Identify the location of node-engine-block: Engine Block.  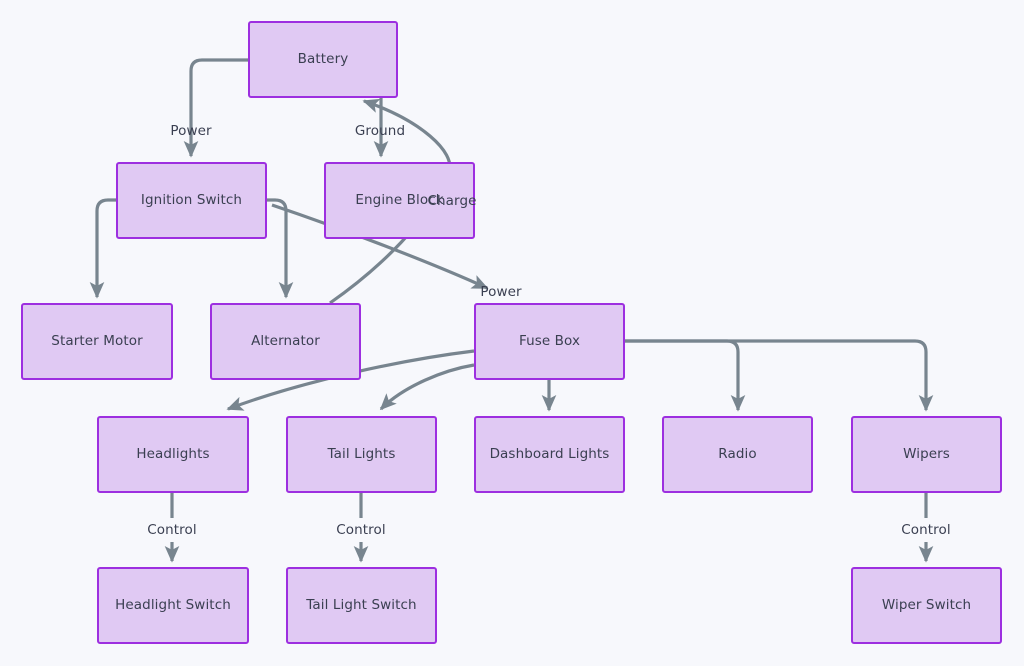
(399, 200).